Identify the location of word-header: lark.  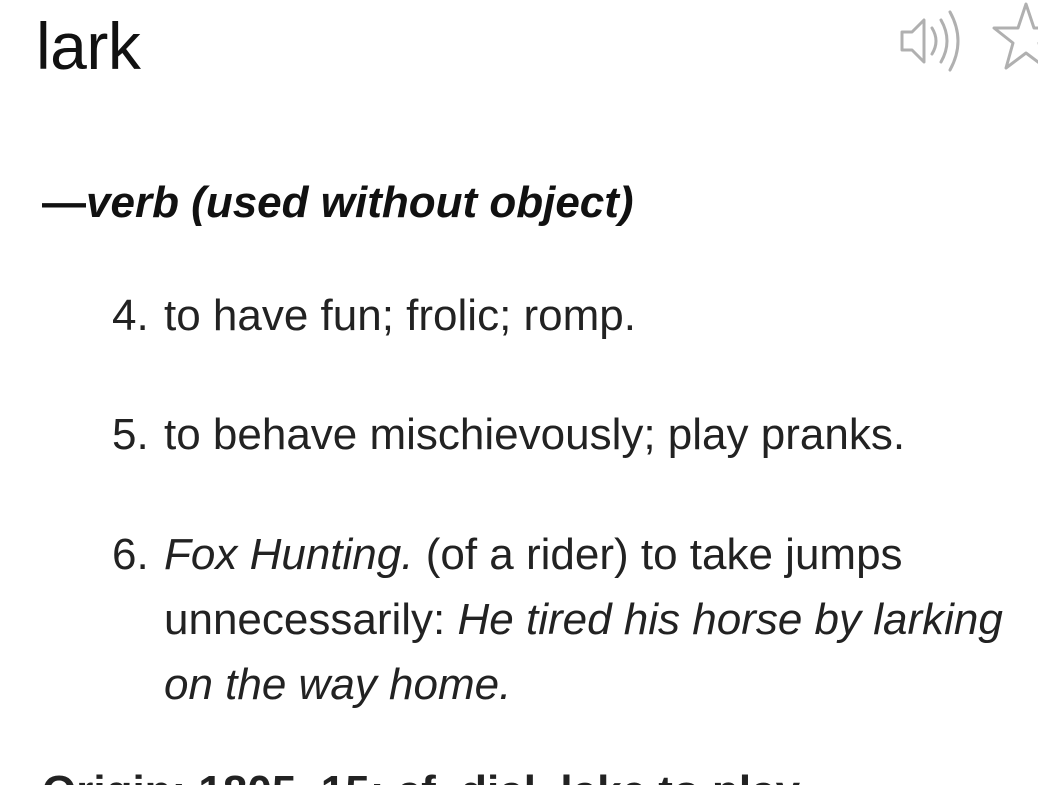
(519, 42).